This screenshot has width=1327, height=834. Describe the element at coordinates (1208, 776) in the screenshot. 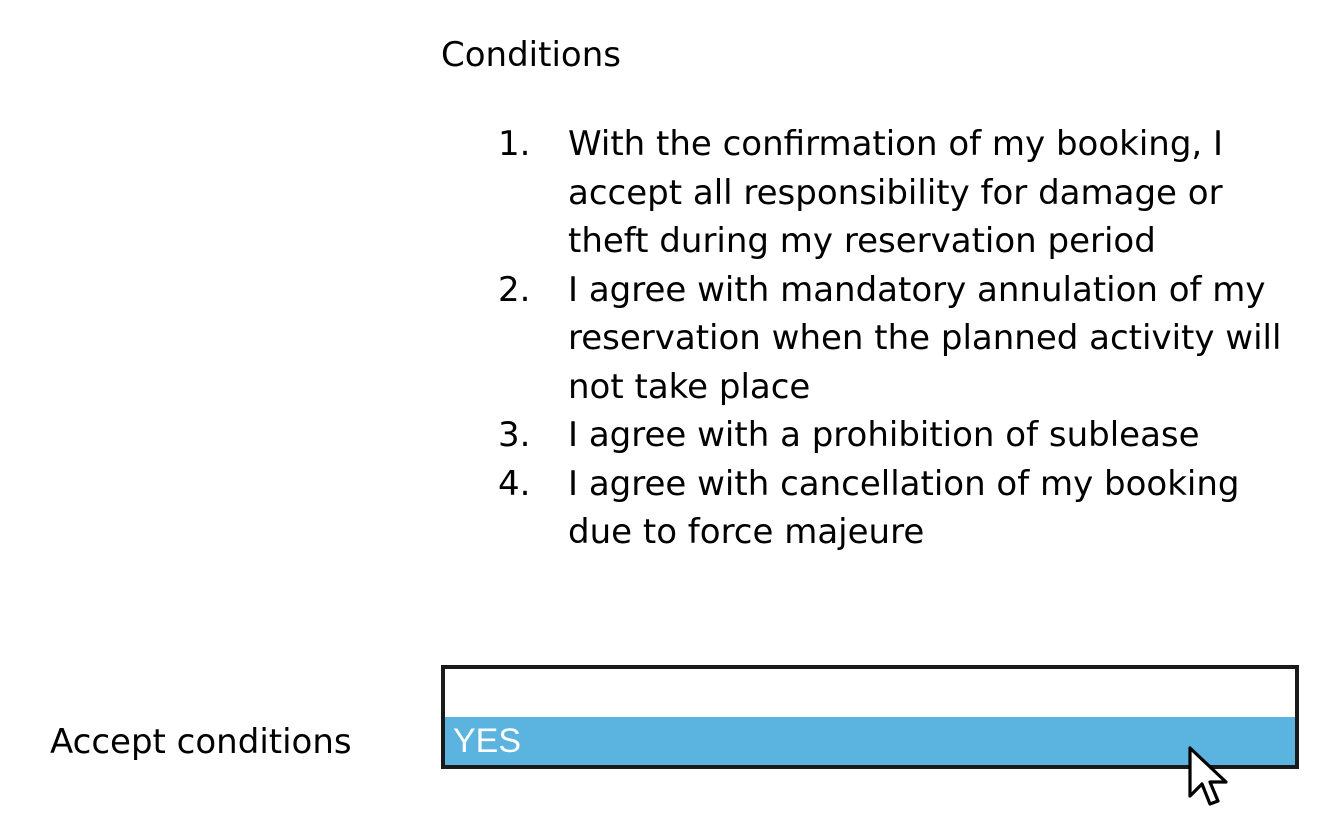

I see `mouse-pointer-icon` at that location.